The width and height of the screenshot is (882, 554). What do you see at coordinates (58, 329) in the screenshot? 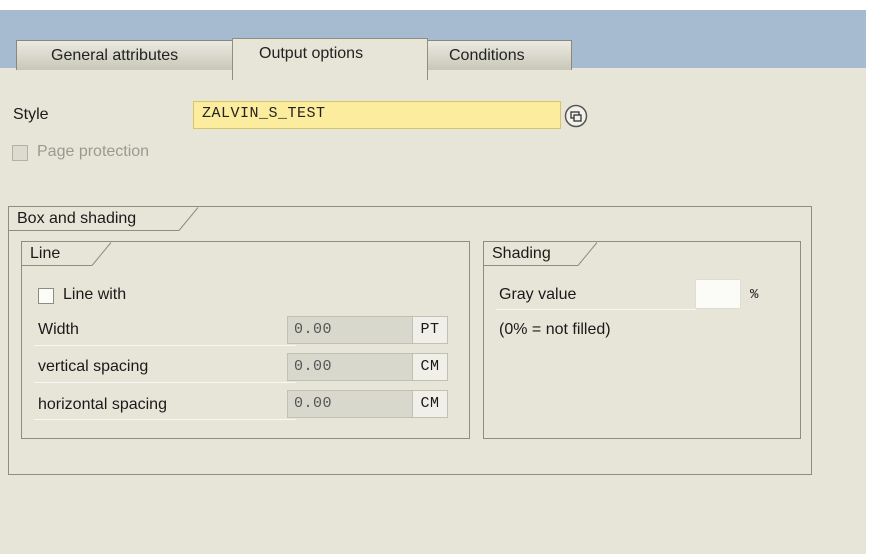
I see `width-label: Width` at bounding box center [58, 329].